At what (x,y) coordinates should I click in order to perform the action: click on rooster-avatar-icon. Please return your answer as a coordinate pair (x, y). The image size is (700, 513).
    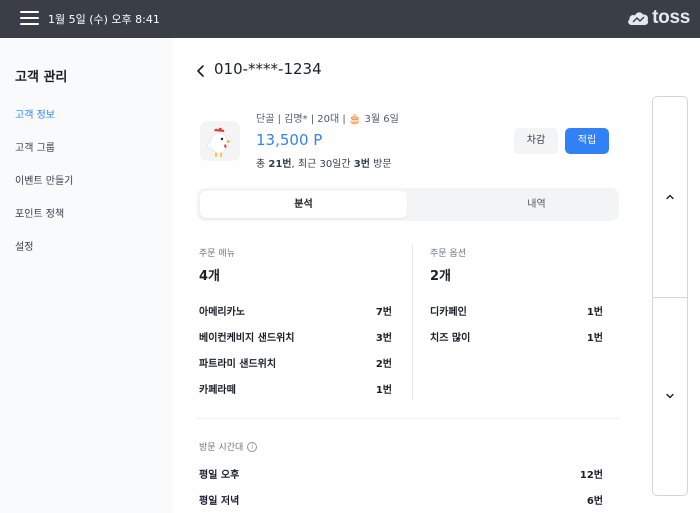
    Looking at the image, I should click on (220, 141).